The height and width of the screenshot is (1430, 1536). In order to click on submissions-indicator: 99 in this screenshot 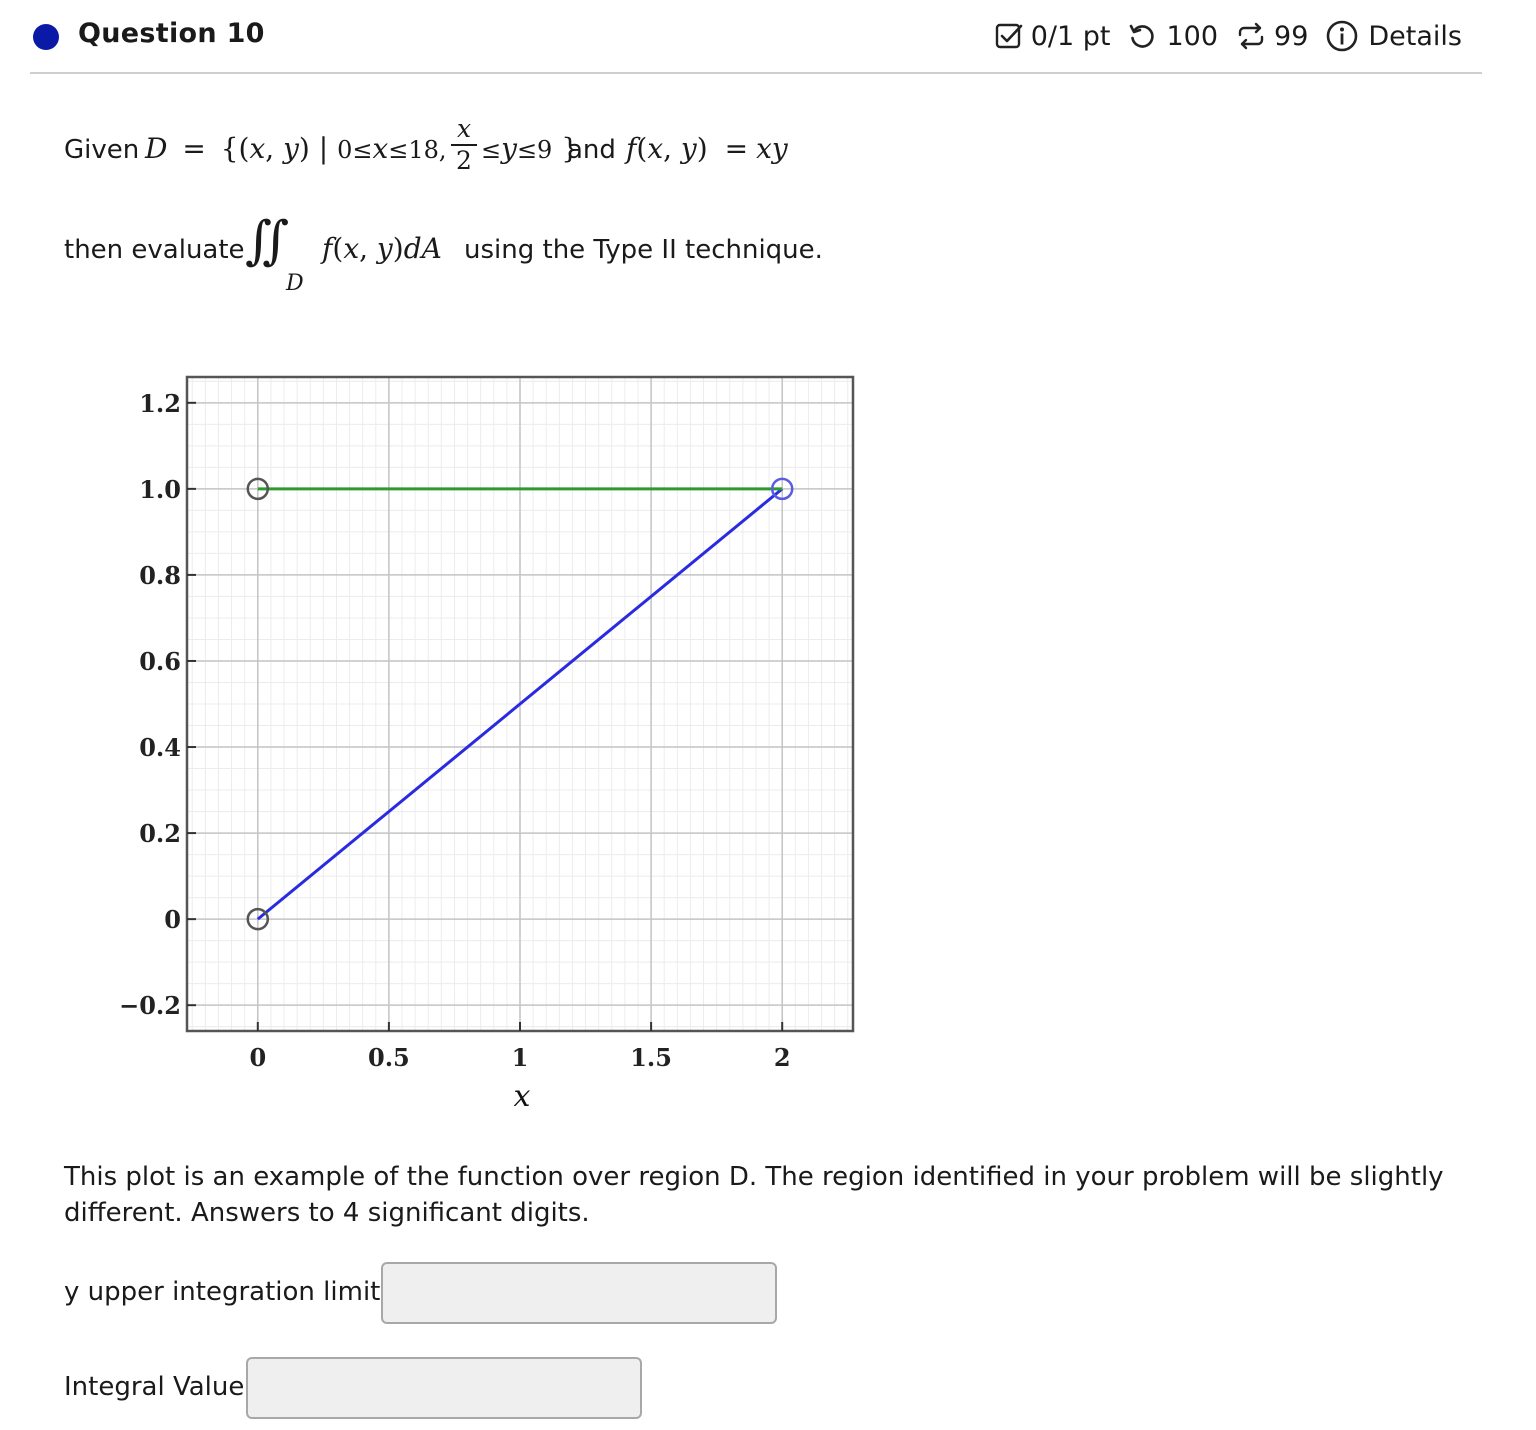, I will do `click(1272, 36)`.